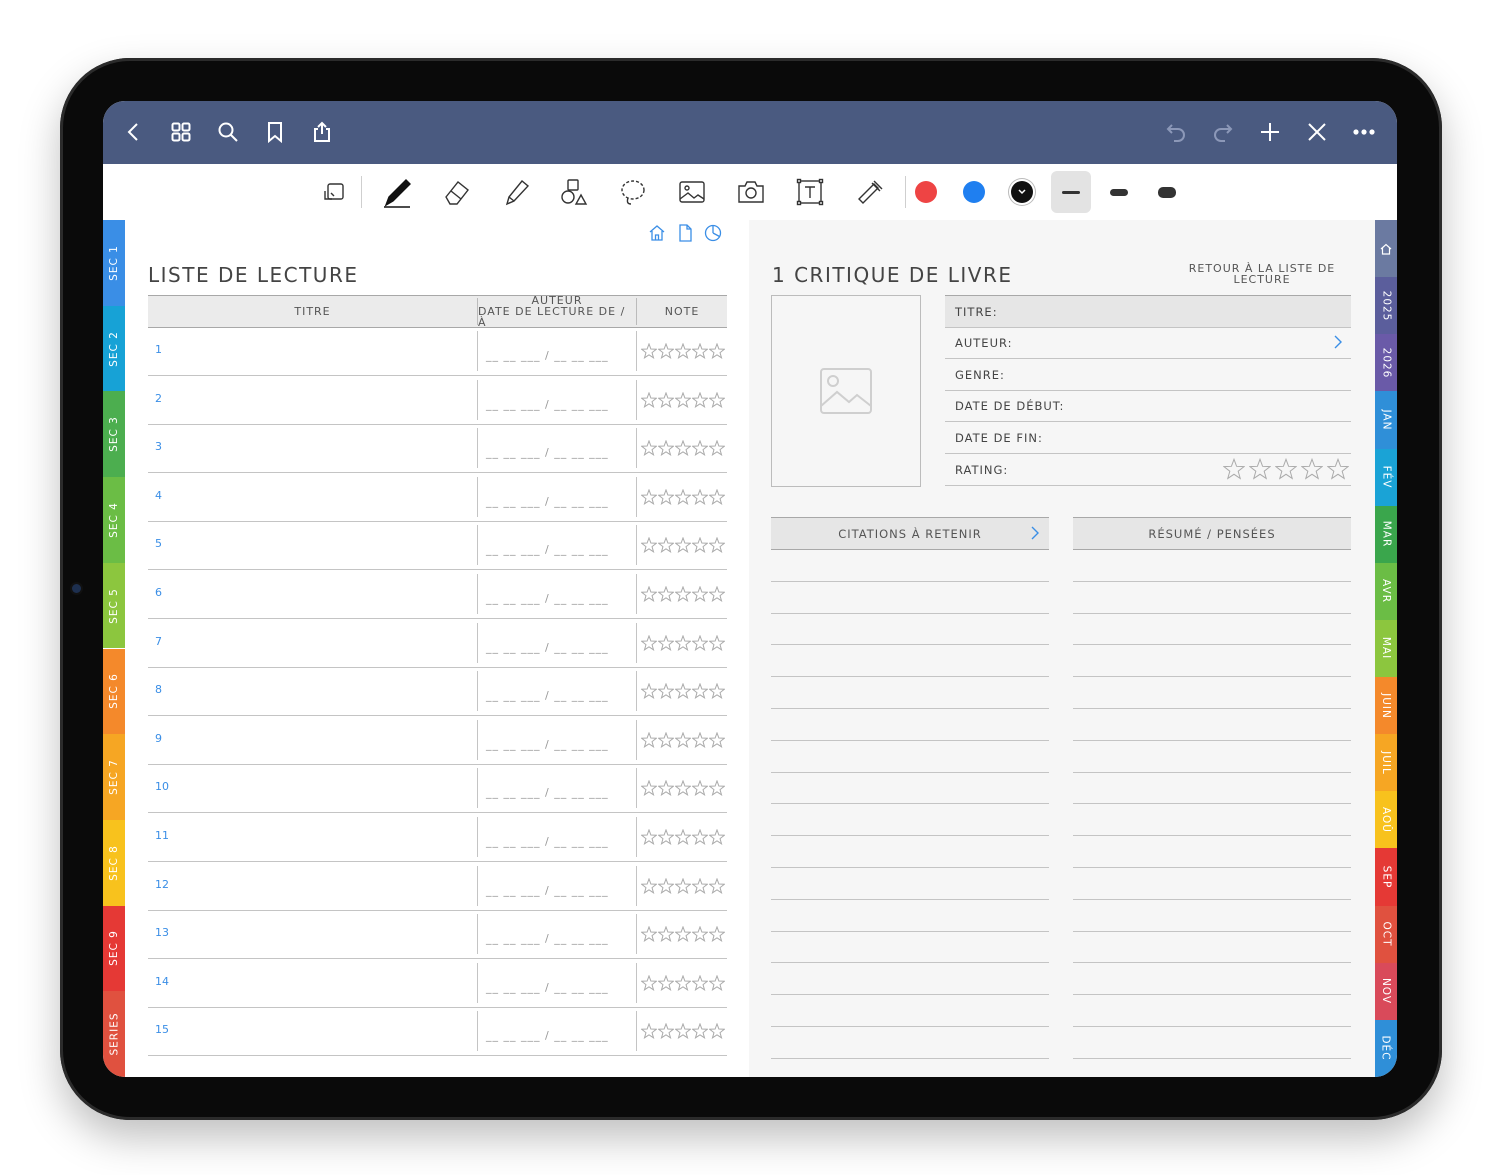 This screenshot has height=1175, width=1500. I want to click on month-tab: JUIL, so click(1386, 763).